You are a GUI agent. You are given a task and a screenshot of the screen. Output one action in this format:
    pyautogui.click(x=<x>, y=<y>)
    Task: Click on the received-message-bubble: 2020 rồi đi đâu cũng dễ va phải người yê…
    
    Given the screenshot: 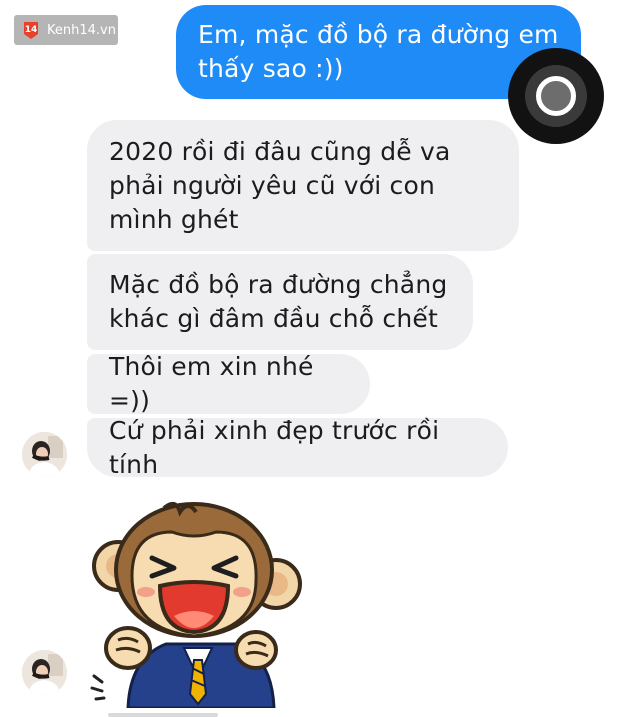 What is the action you would take?
    pyautogui.click(x=303, y=185)
    